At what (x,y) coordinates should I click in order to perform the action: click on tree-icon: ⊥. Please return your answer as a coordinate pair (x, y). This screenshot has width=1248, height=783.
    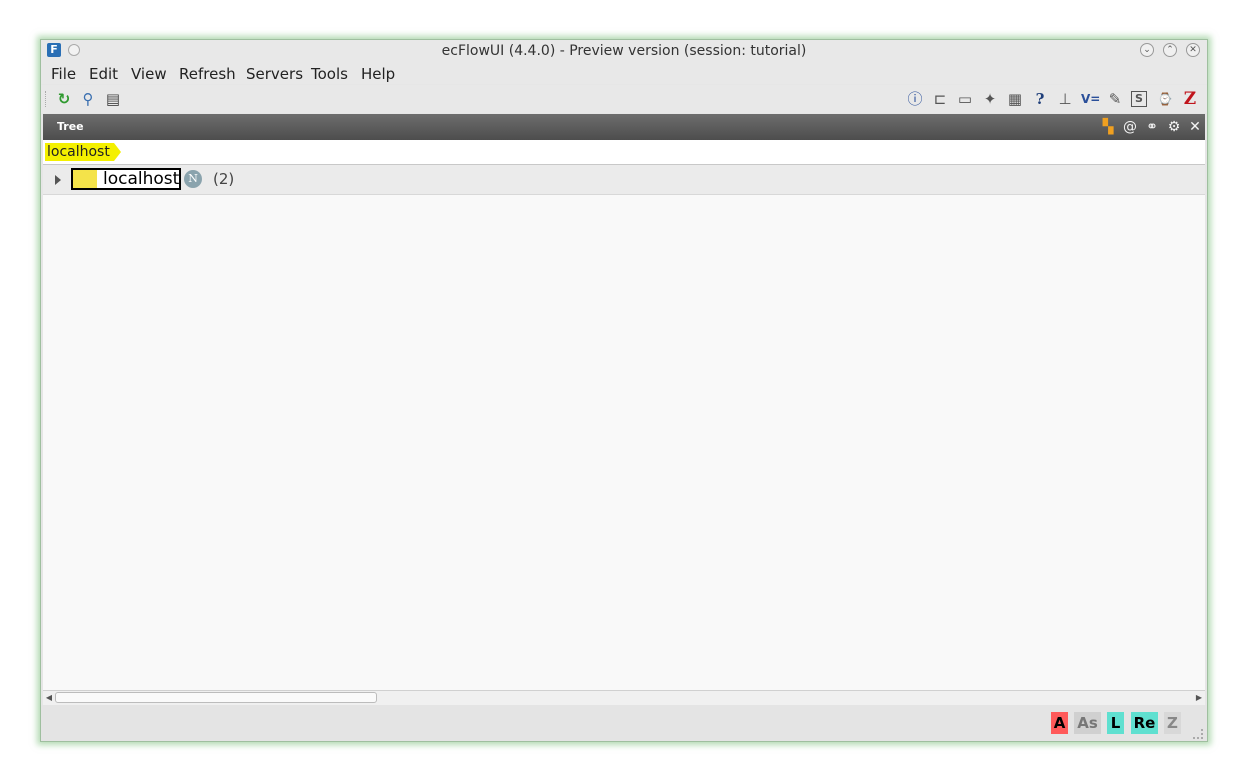
    Looking at the image, I should click on (1065, 99).